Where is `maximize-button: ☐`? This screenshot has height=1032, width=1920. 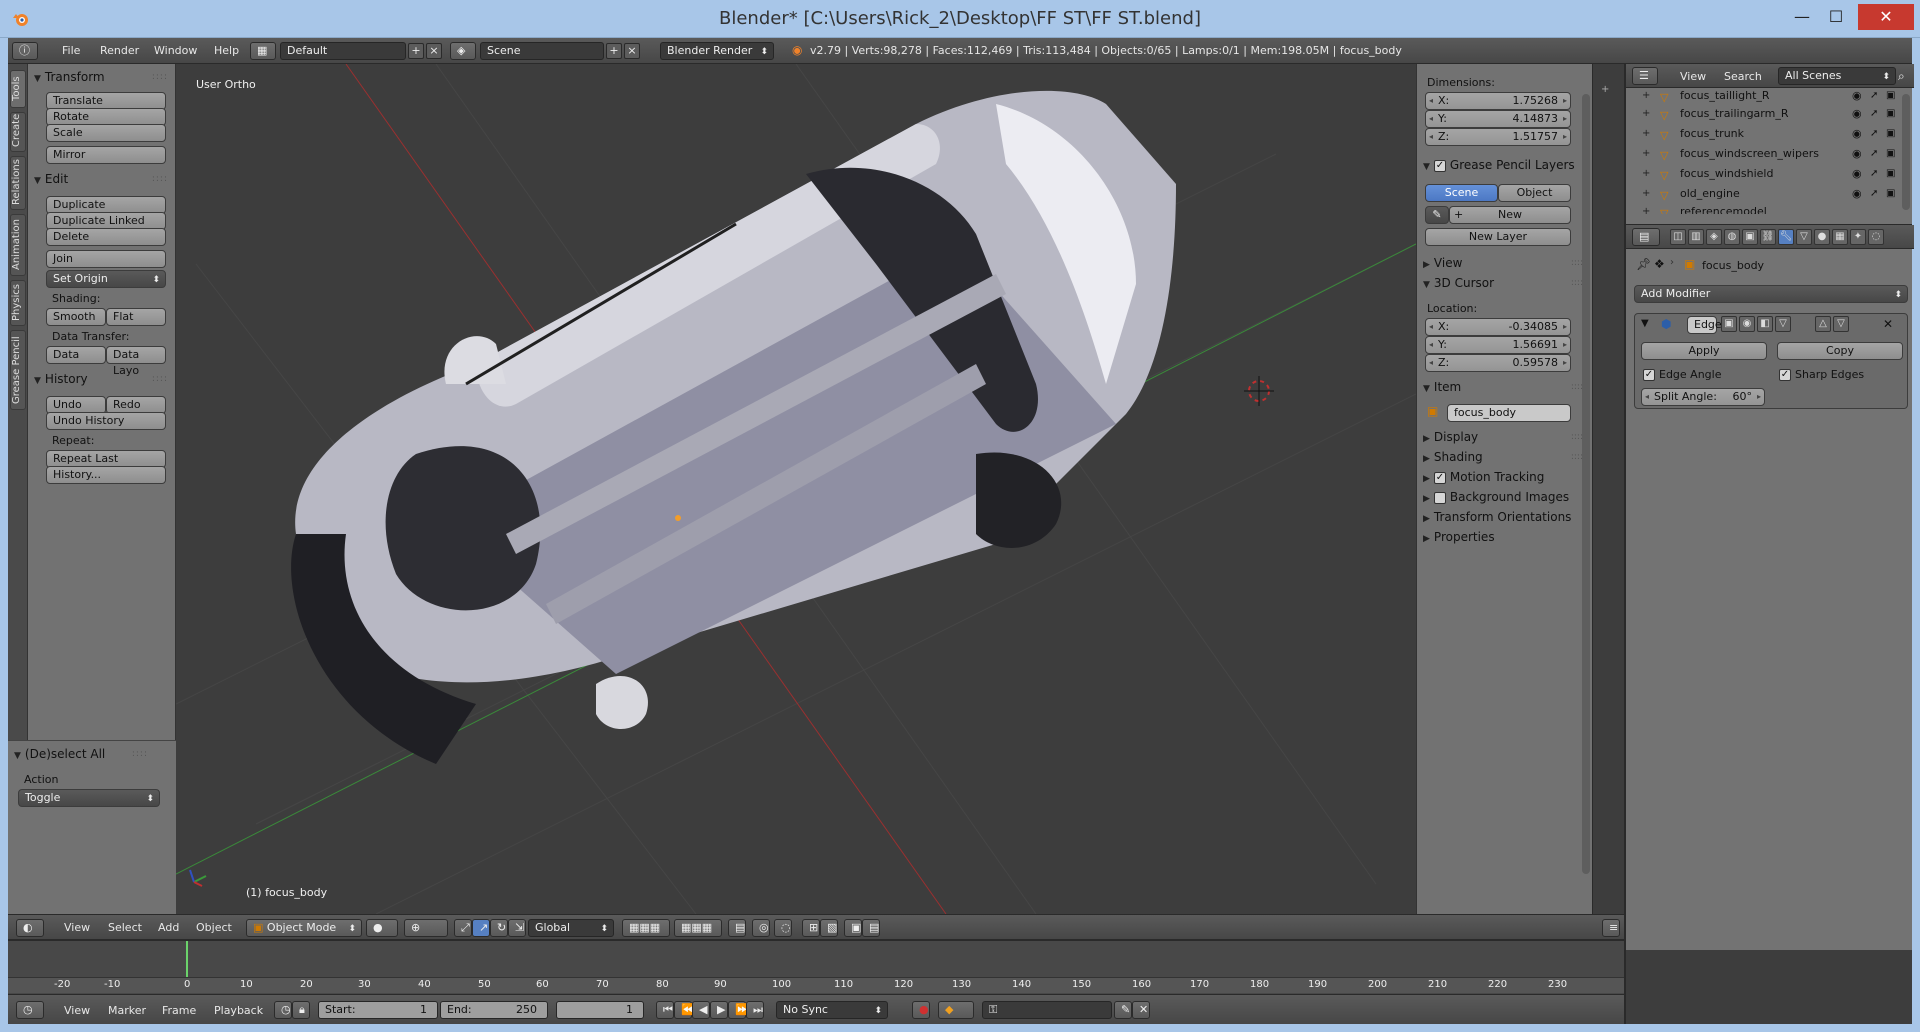 maximize-button: ☐ is located at coordinates (1836, 17).